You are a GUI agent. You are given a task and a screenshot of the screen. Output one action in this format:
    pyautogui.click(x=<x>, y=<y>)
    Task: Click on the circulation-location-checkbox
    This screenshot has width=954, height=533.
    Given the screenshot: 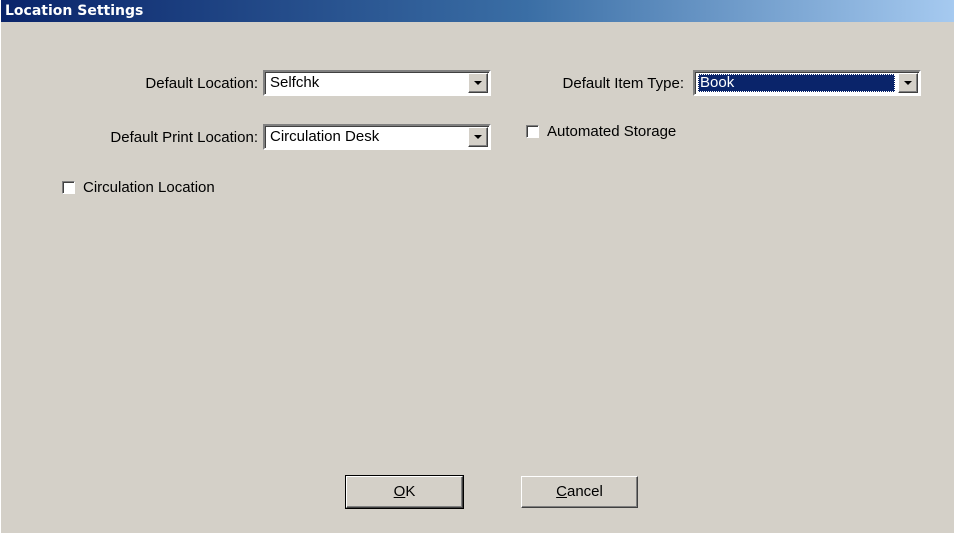 What is the action you would take?
    pyautogui.click(x=68, y=187)
    